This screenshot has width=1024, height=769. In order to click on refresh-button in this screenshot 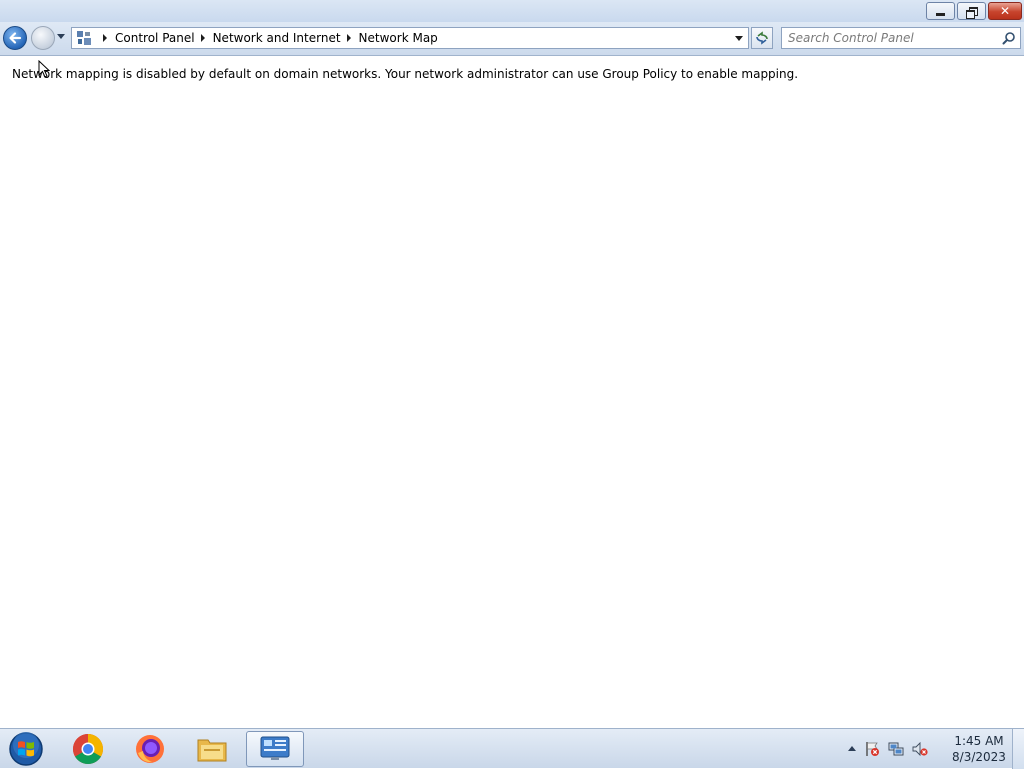, I will do `click(762, 38)`.